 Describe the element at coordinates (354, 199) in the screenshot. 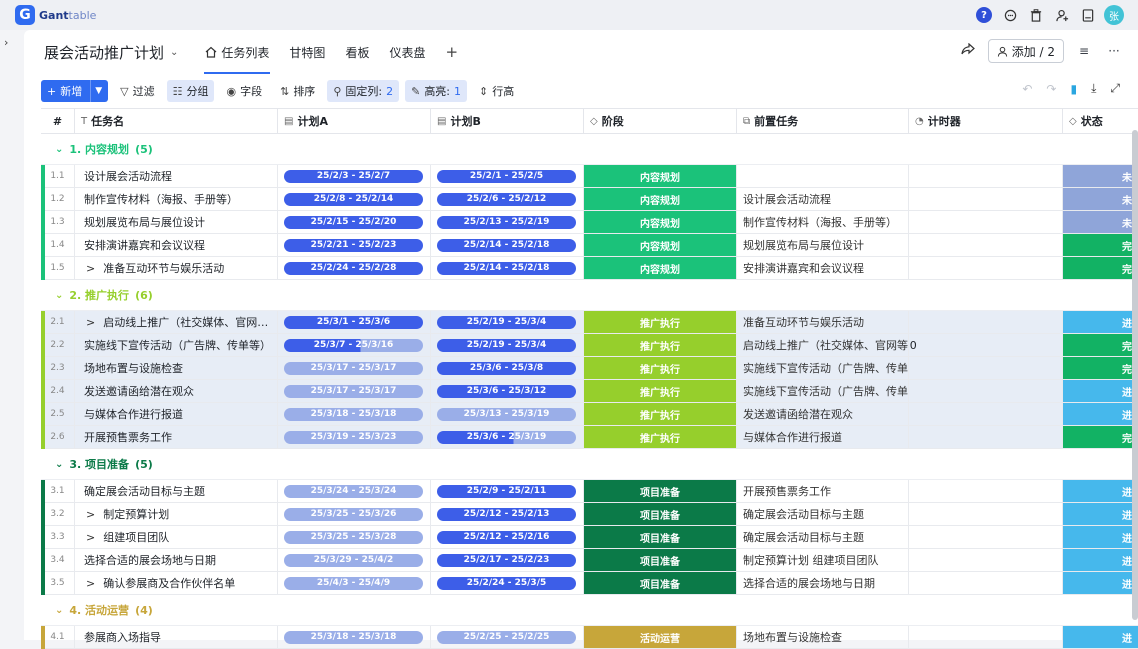

I see `plan-a-cell: 25/2/8 - 25/2/14` at that location.